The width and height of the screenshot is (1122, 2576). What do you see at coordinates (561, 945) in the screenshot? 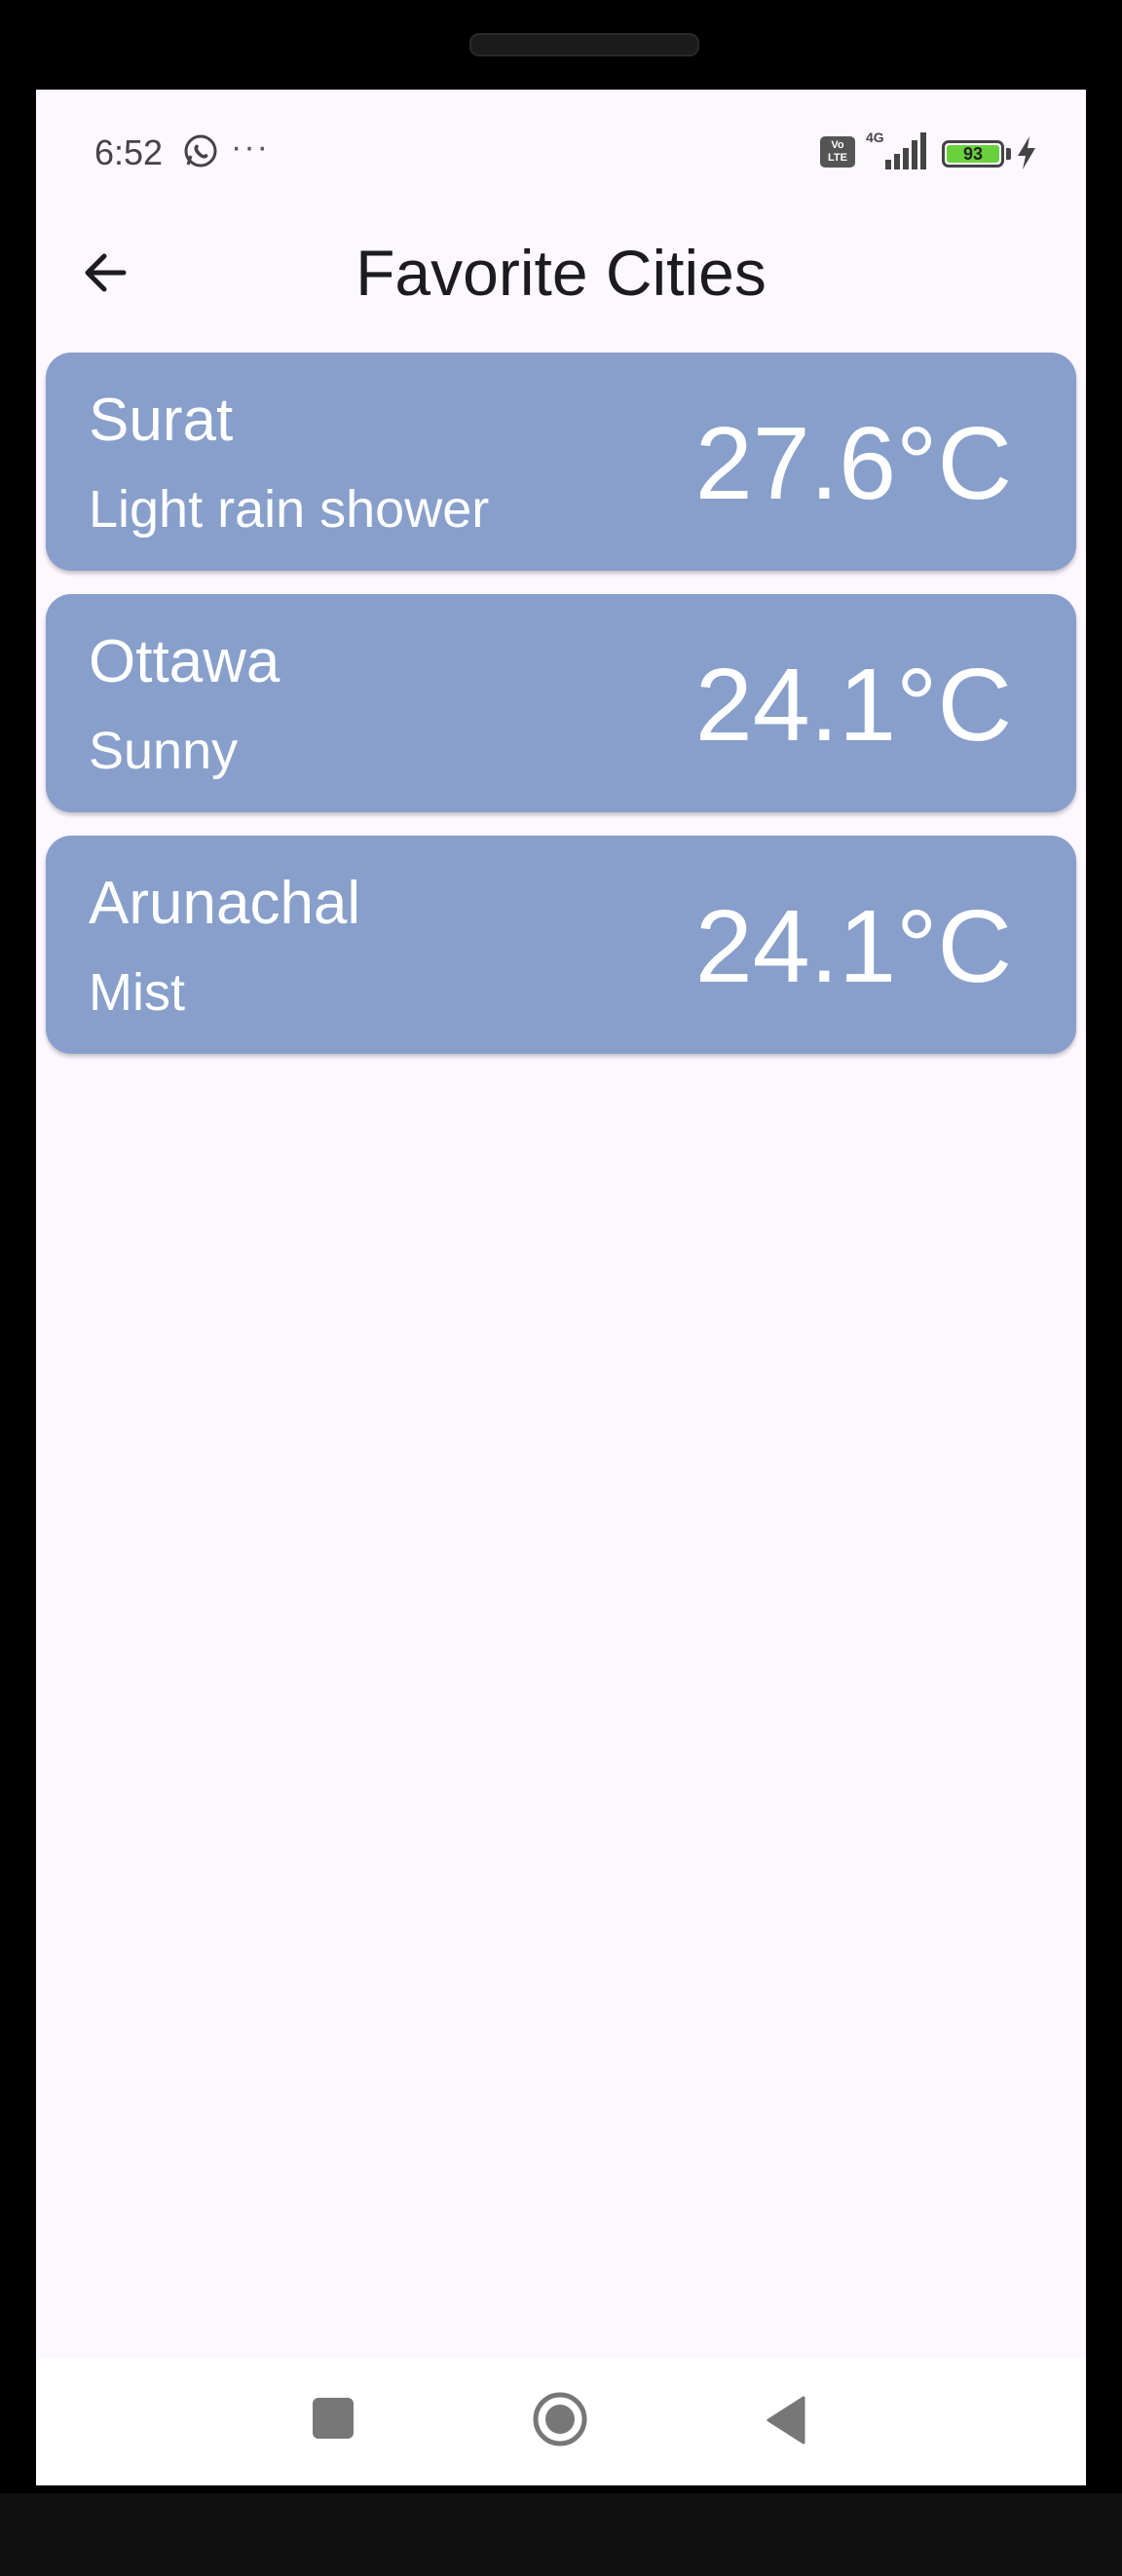
I see `city-card: Arunachal Mist 24.1°C` at bounding box center [561, 945].